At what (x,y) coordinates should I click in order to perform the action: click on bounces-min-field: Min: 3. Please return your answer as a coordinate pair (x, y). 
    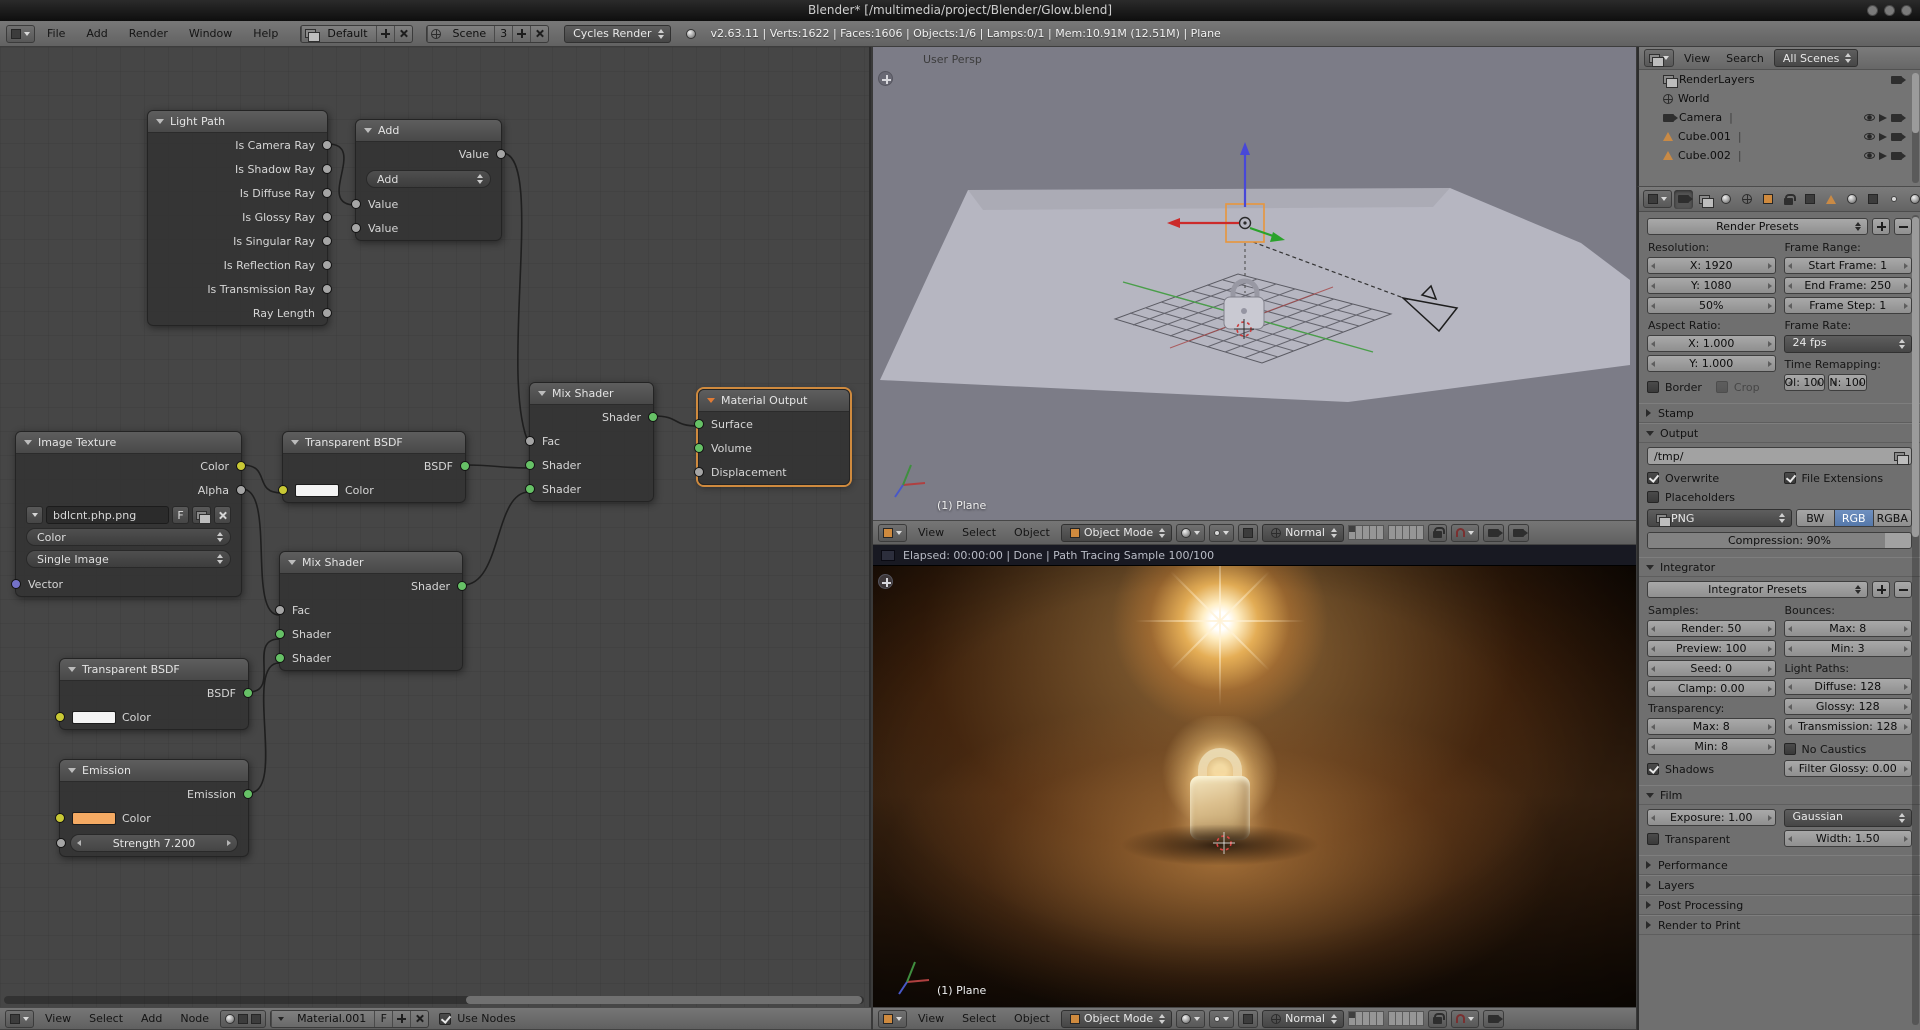
    Looking at the image, I should click on (1847, 648).